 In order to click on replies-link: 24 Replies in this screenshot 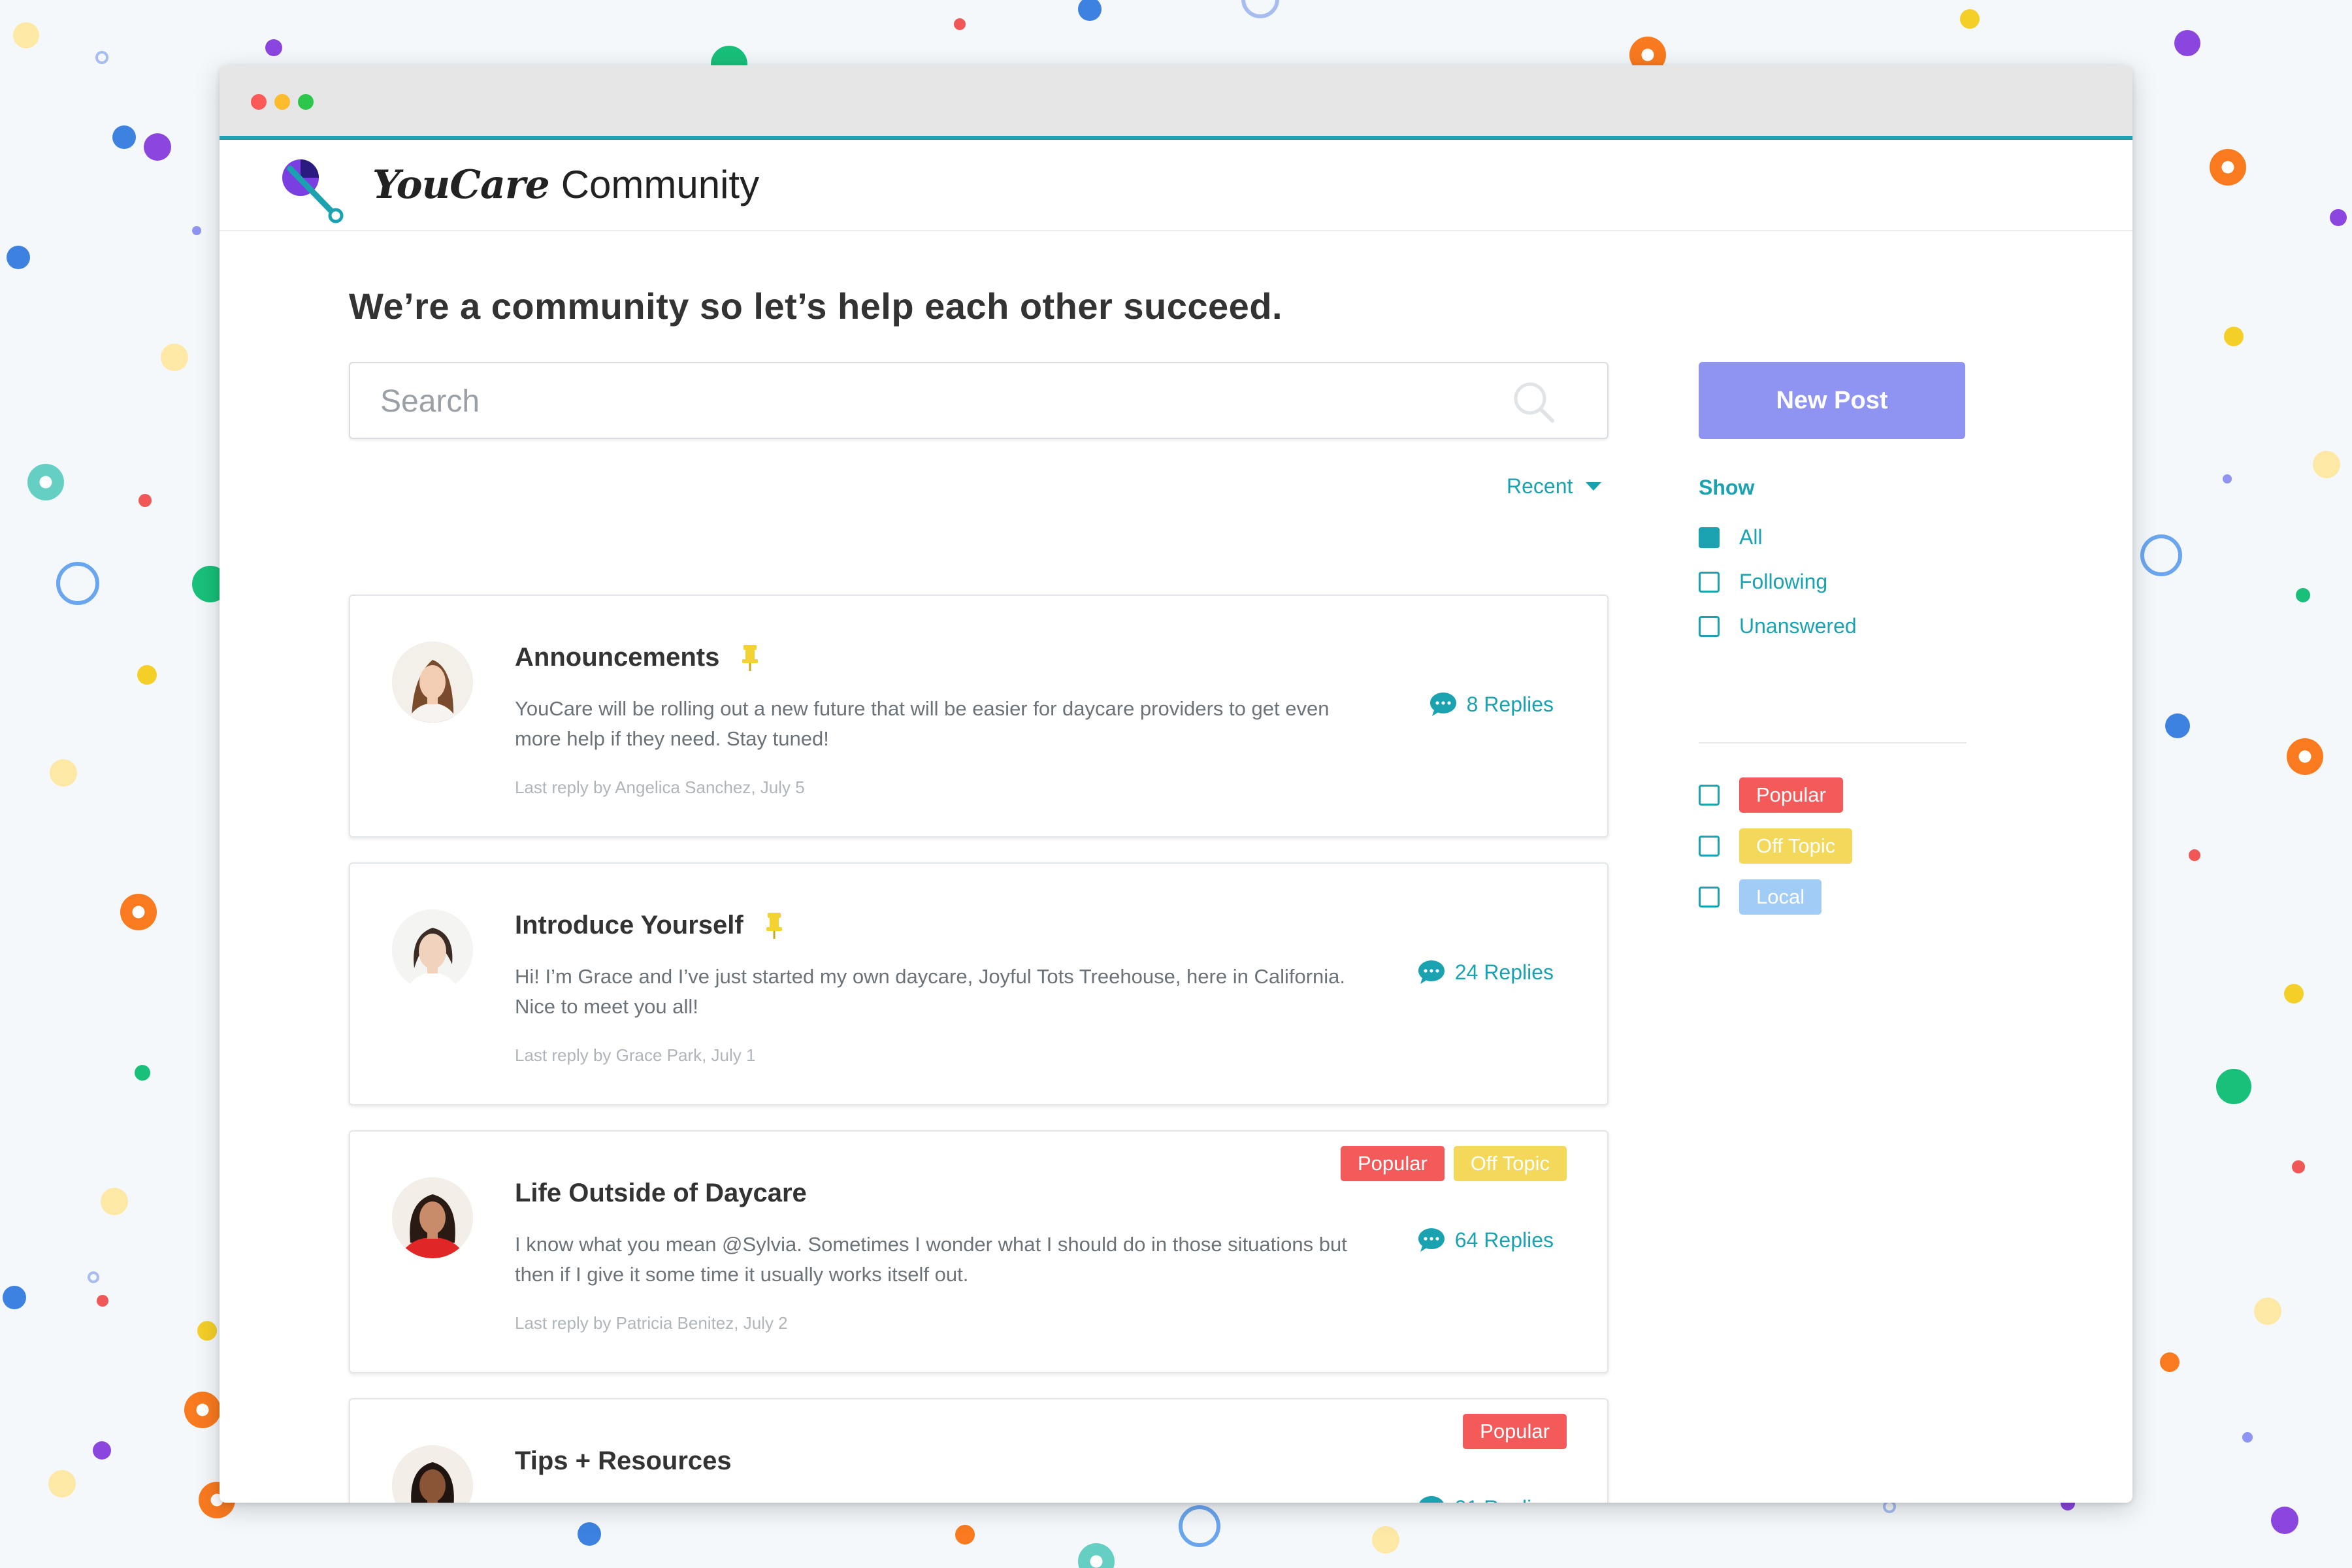, I will do `click(1485, 972)`.